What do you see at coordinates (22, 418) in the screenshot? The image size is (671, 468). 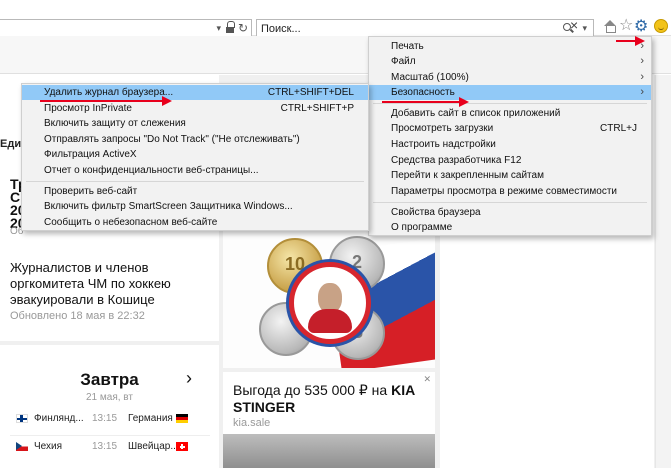 I see `finland-flag-icon` at bounding box center [22, 418].